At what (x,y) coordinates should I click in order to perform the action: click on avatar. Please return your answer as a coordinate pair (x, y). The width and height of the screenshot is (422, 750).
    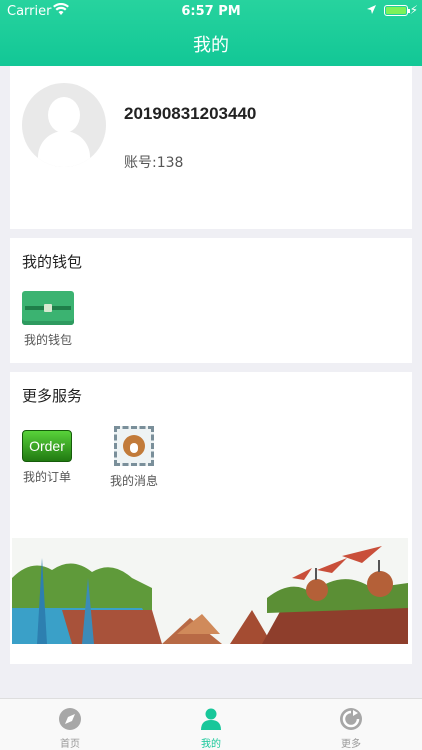
    Looking at the image, I should click on (64, 125).